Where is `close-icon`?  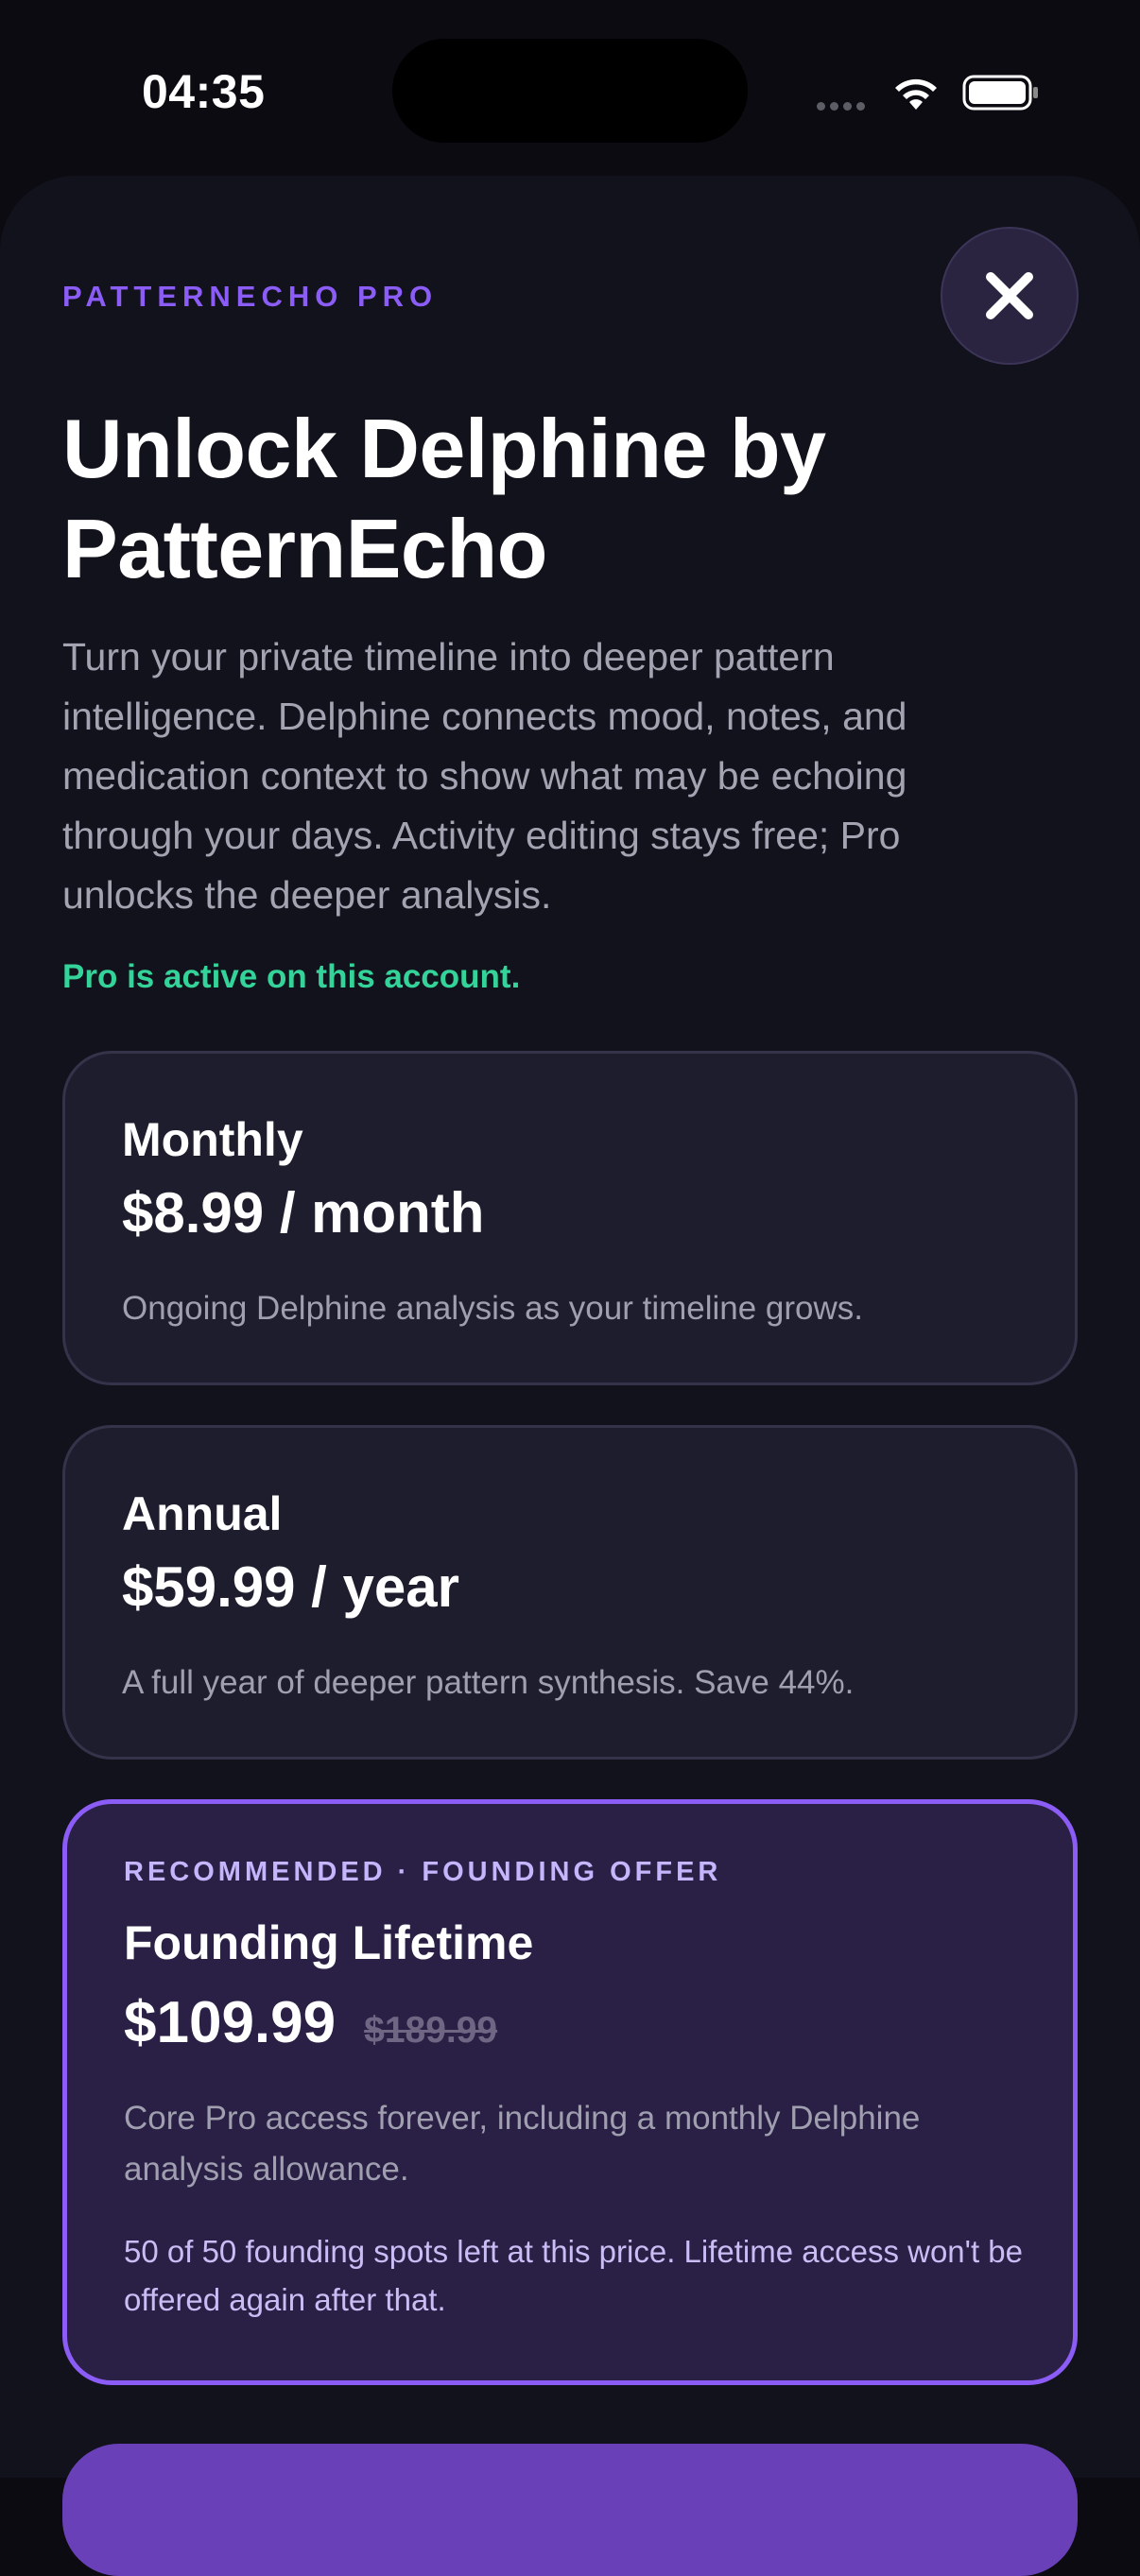 close-icon is located at coordinates (1009, 295).